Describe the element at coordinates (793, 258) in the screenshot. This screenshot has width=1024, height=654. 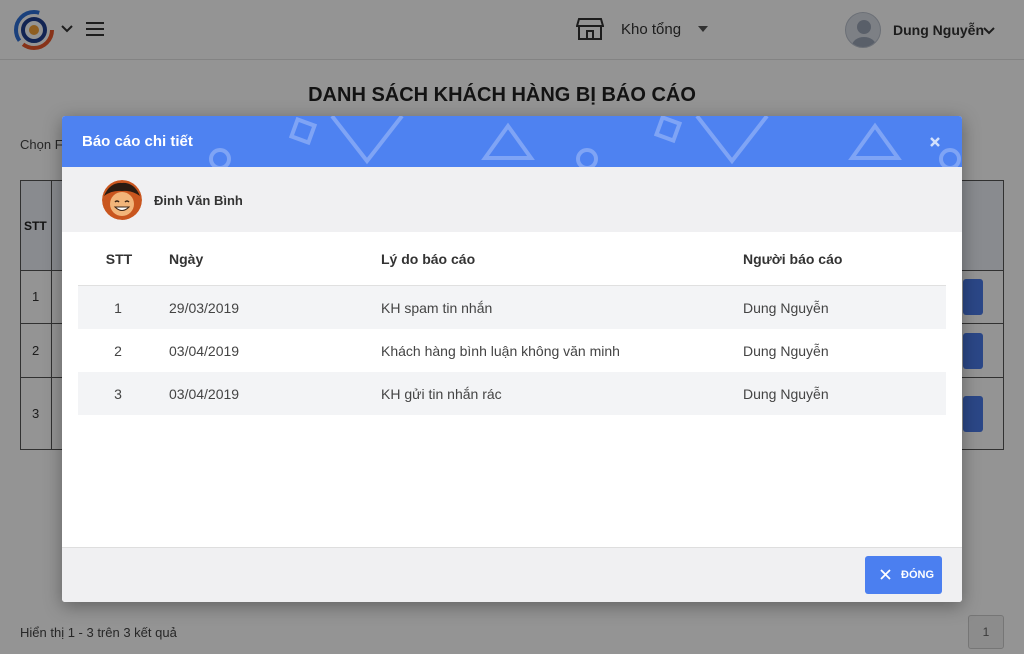
I see `column-header-reporter: Người báo cáo` at that location.